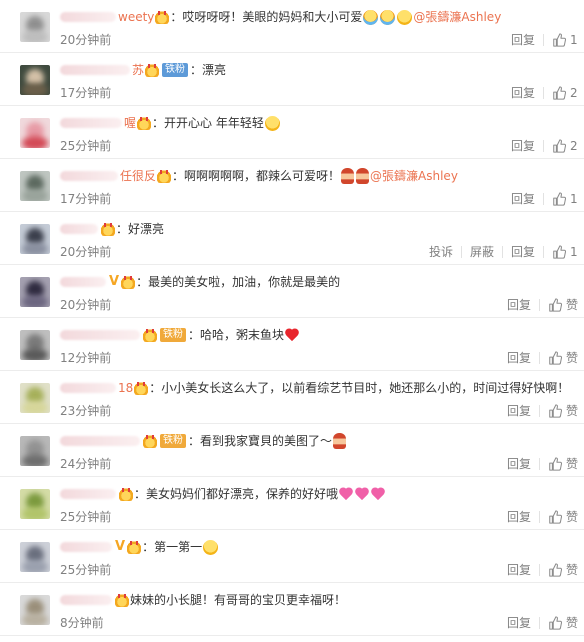 The height and width of the screenshot is (642, 584). Describe the element at coordinates (319, 146) in the screenshot. I see `comment-meta: 25分钟前 回复 2` at that location.